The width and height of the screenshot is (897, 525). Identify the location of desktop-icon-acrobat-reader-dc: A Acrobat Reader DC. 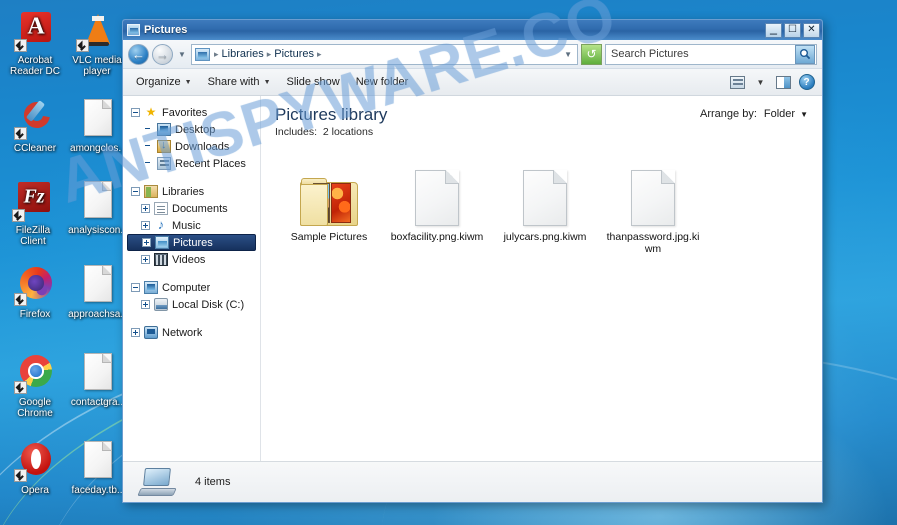
(35, 43).